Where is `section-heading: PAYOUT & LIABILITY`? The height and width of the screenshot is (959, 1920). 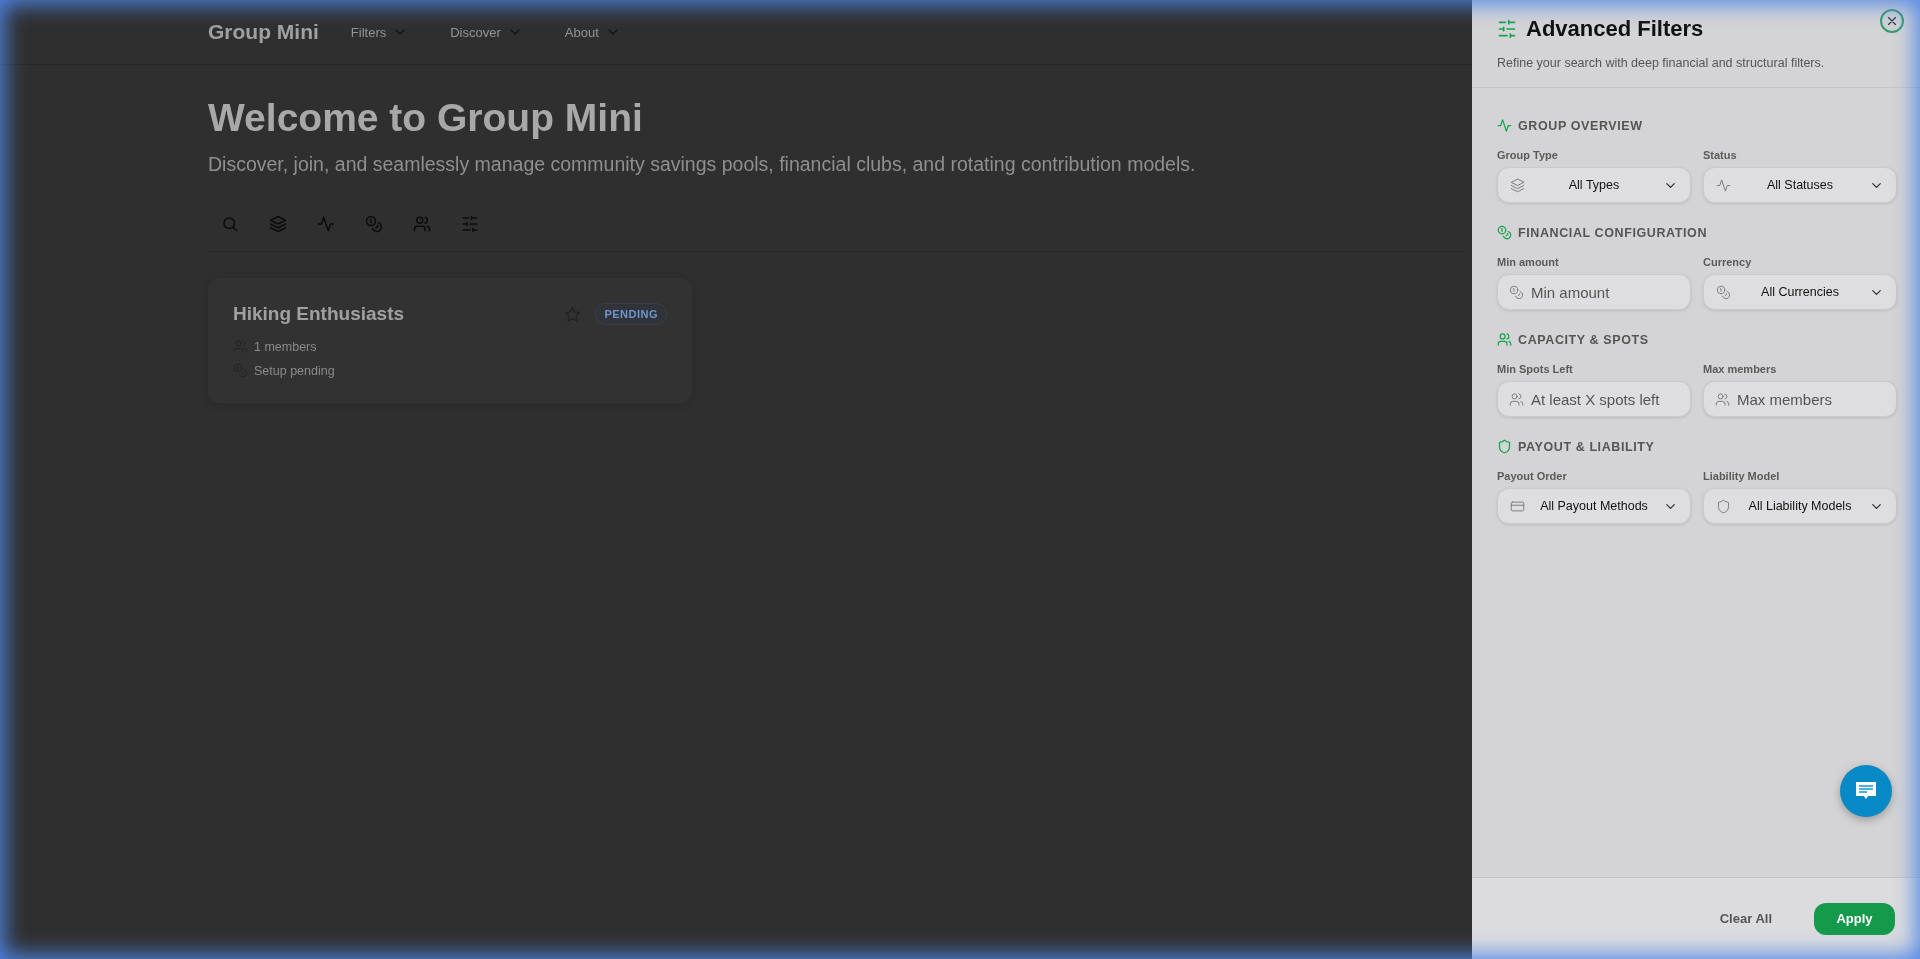 section-heading: PAYOUT & LIABILITY is located at coordinates (1586, 446).